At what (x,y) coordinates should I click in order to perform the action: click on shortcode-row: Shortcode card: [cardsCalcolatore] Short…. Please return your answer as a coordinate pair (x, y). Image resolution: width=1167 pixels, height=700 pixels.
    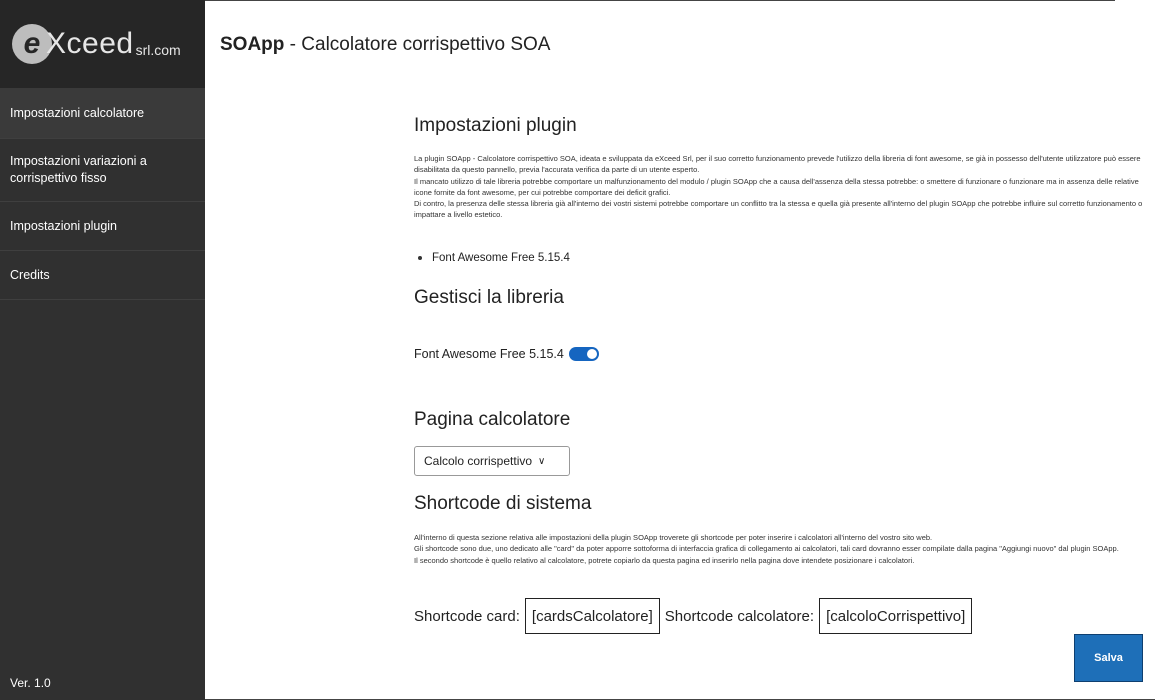
    Looking at the image, I should click on (695, 616).